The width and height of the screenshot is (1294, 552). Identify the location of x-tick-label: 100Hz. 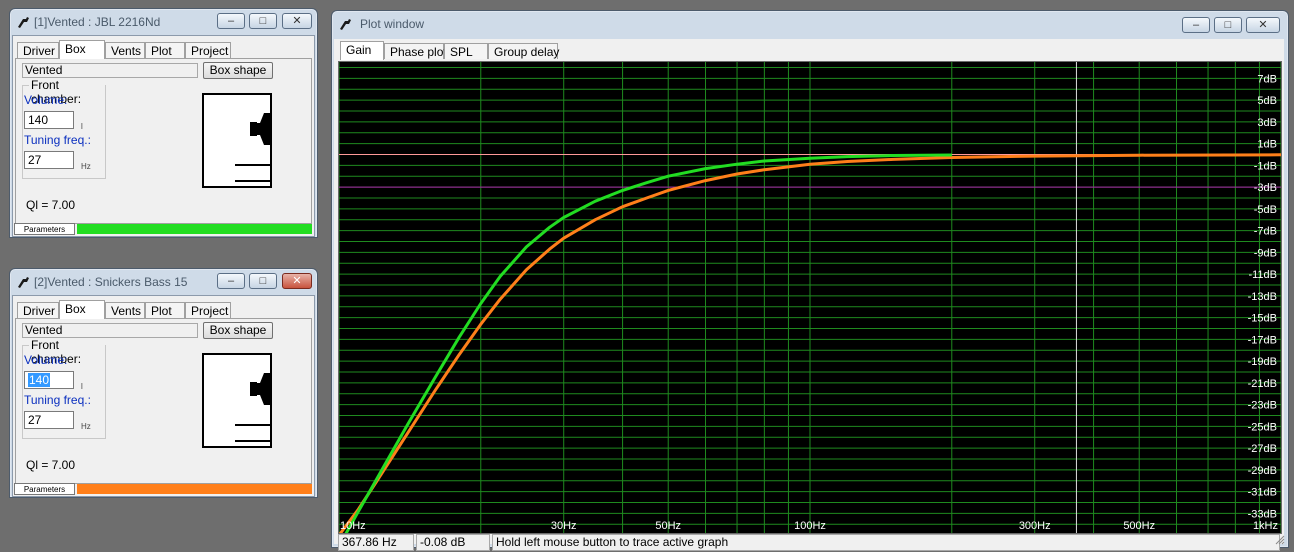
(810, 526).